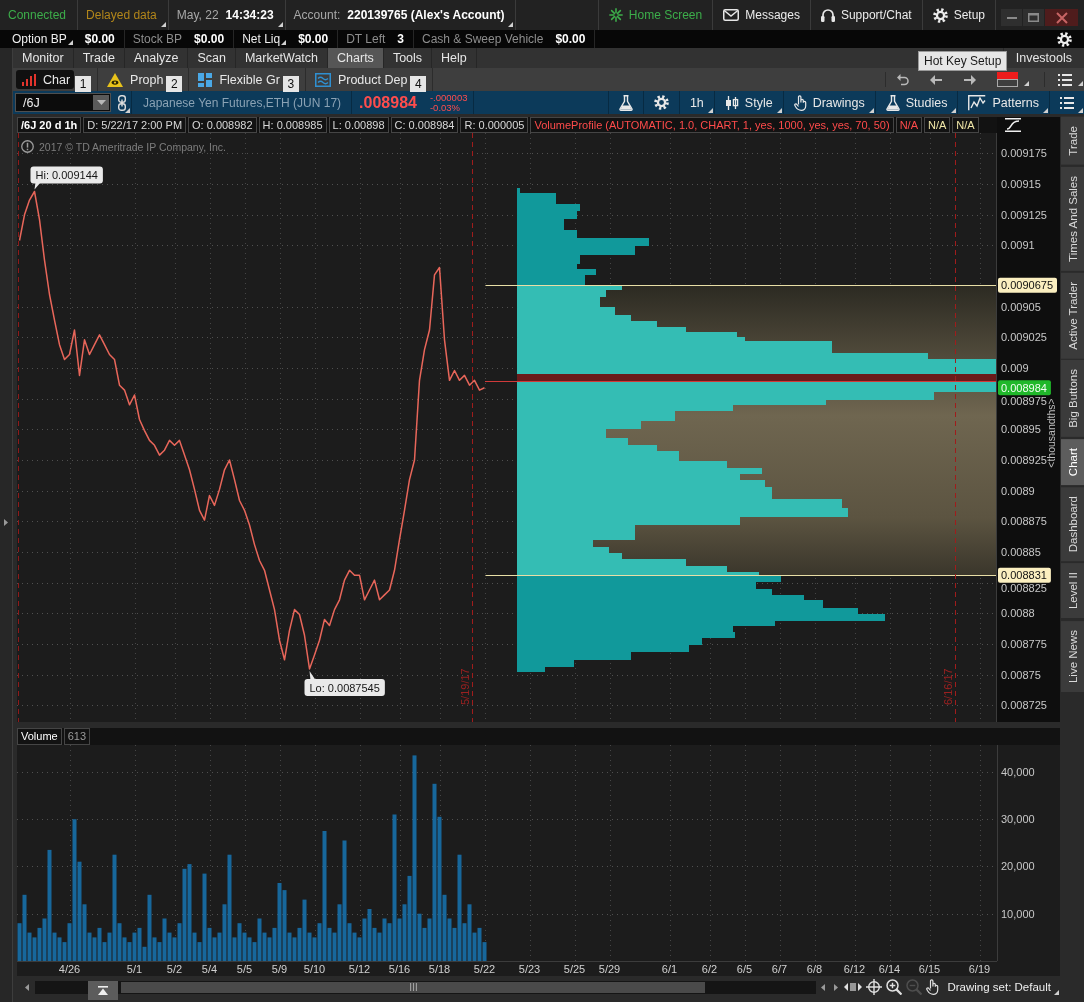 This screenshot has height=1002, width=1084. I want to click on starburst-icon, so click(615, 15).